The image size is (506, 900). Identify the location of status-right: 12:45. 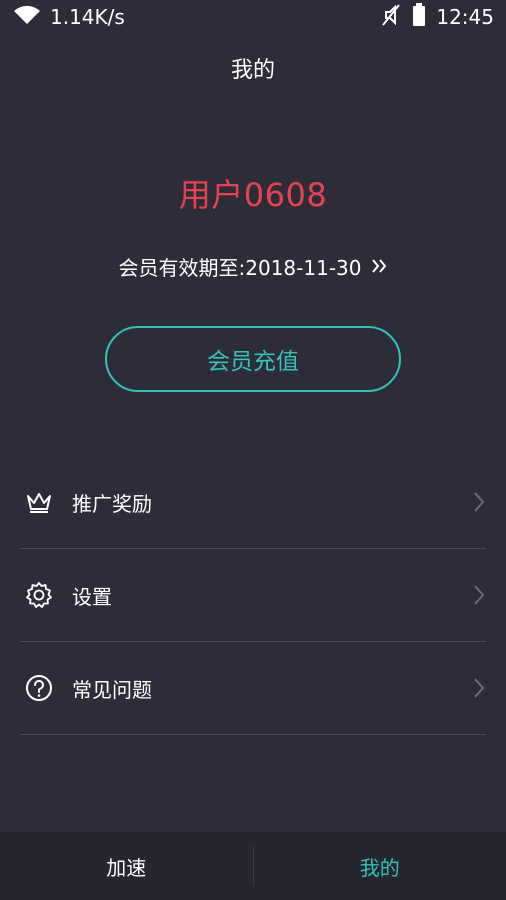
(437, 17).